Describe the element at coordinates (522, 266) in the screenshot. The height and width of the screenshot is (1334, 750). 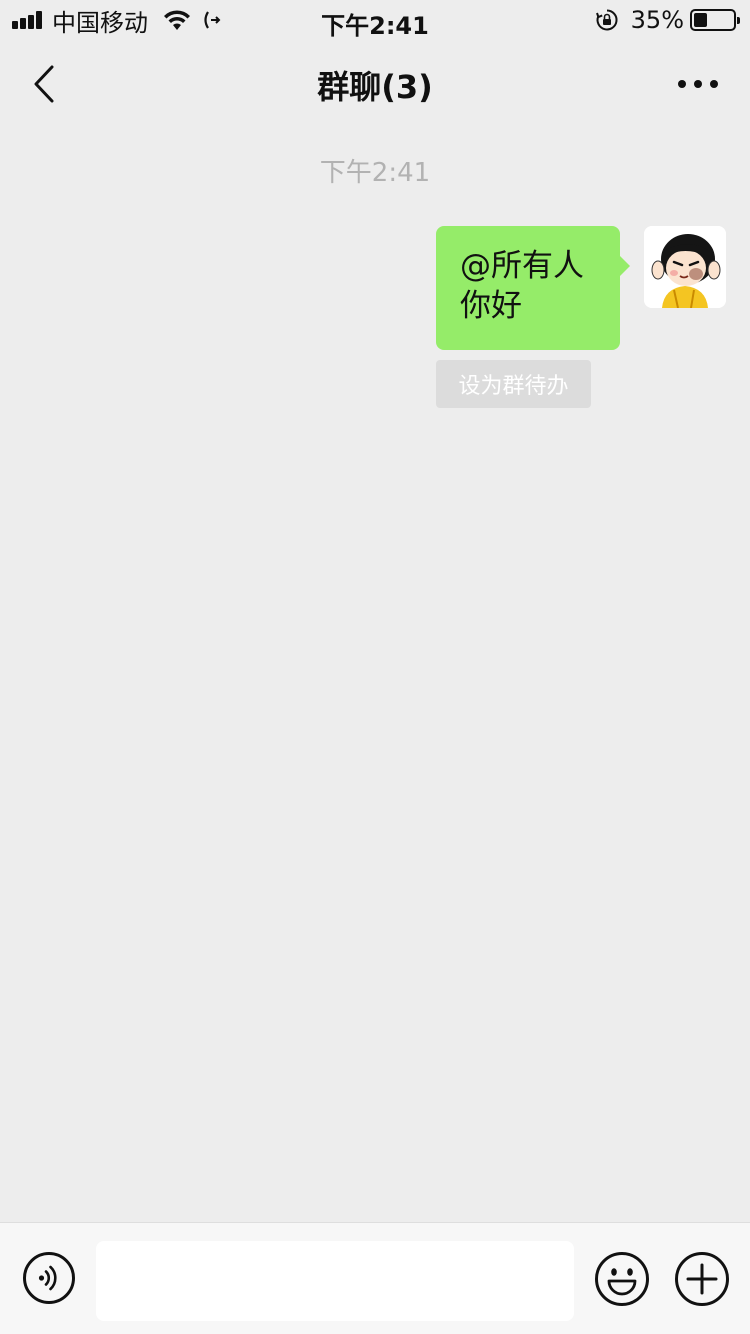
I see `message-line-1: @所有人` at that location.